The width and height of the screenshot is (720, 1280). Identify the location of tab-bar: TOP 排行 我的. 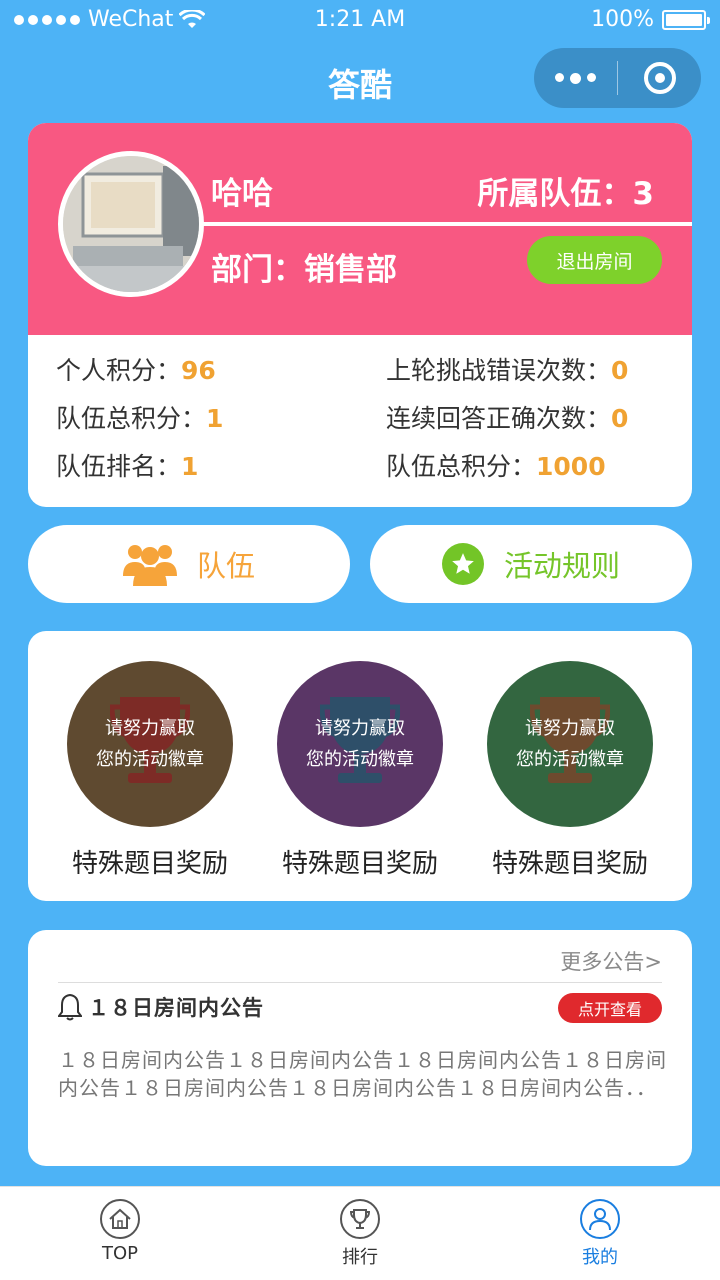
(360, 1233).